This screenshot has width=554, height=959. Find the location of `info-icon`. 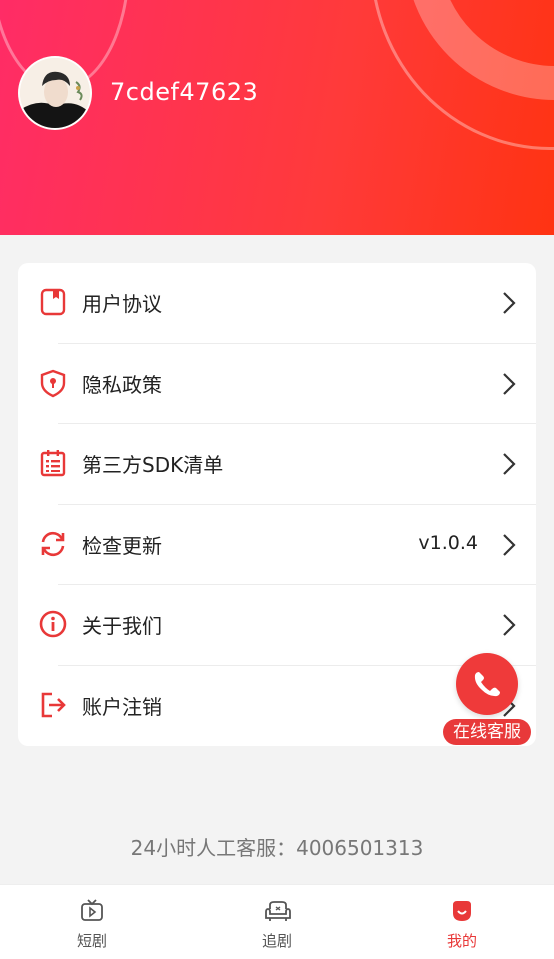

info-icon is located at coordinates (53, 624).